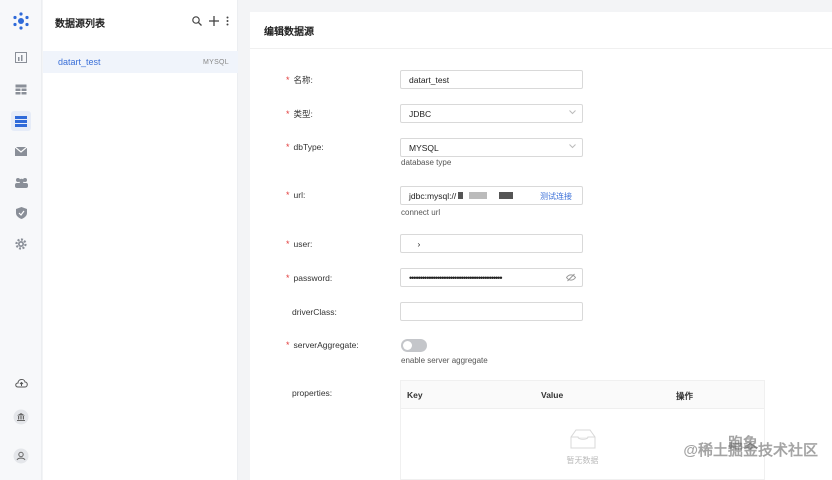 The image size is (832, 480). I want to click on user-label: * user:, so click(299, 244).